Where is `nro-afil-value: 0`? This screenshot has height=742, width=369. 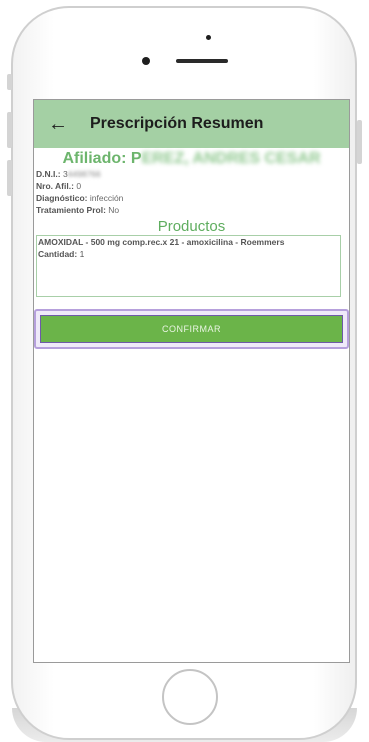
nro-afil-value: 0 is located at coordinates (79, 186).